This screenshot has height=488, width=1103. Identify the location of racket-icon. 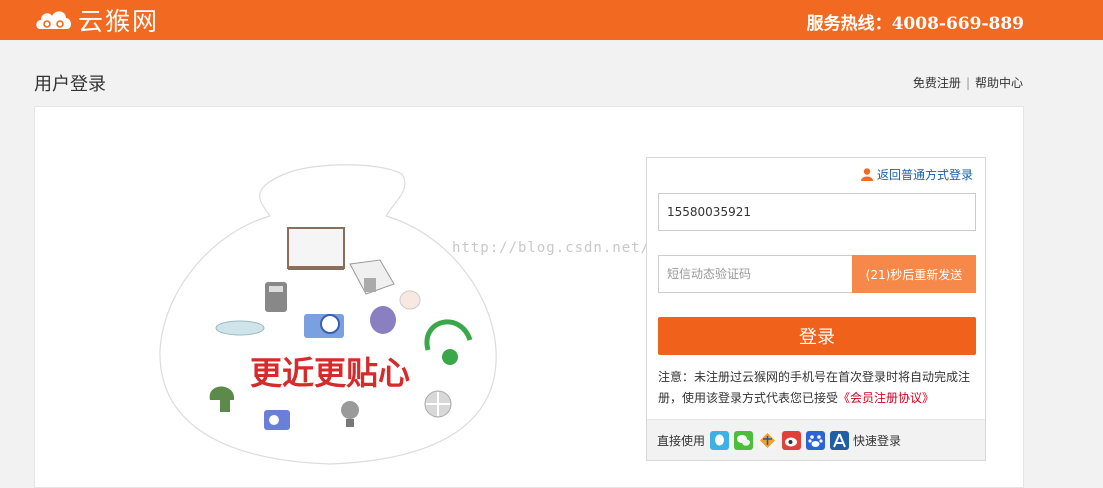
(383, 320).